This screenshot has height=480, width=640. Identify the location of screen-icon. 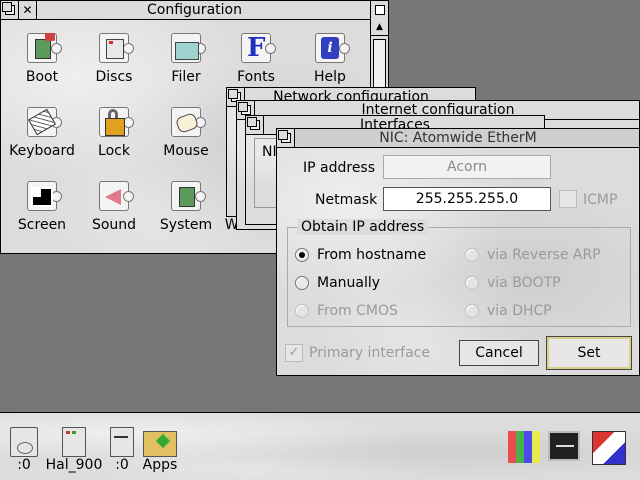
(43, 196).